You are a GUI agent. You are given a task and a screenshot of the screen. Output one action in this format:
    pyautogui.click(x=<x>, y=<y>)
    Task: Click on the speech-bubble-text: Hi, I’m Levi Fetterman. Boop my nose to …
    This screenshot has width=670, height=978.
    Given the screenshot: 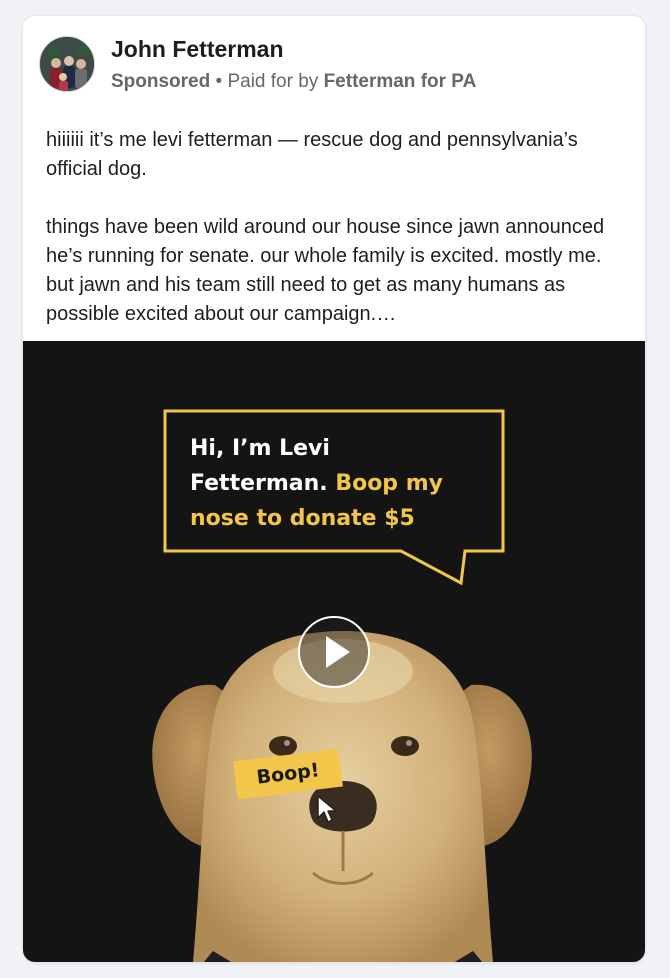 What is the action you would take?
    pyautogui.click(x=345, y=483)
    